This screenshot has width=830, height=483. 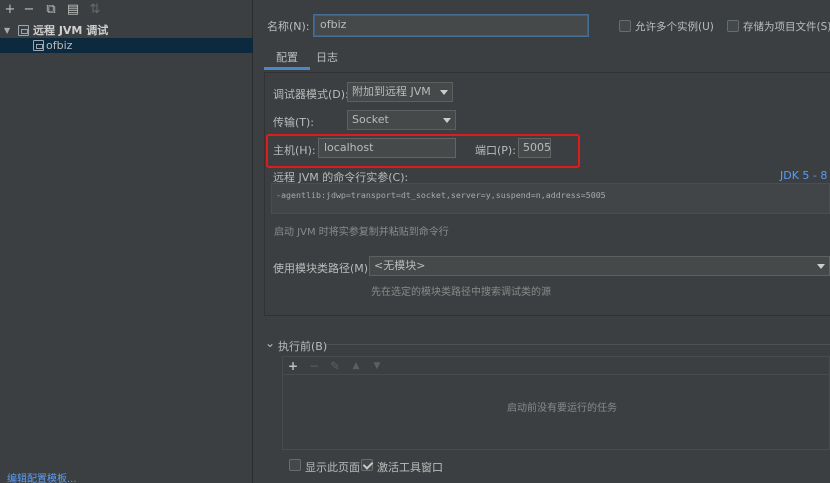 I want to click on transport-value: Socket, so click(x=370, y=119).